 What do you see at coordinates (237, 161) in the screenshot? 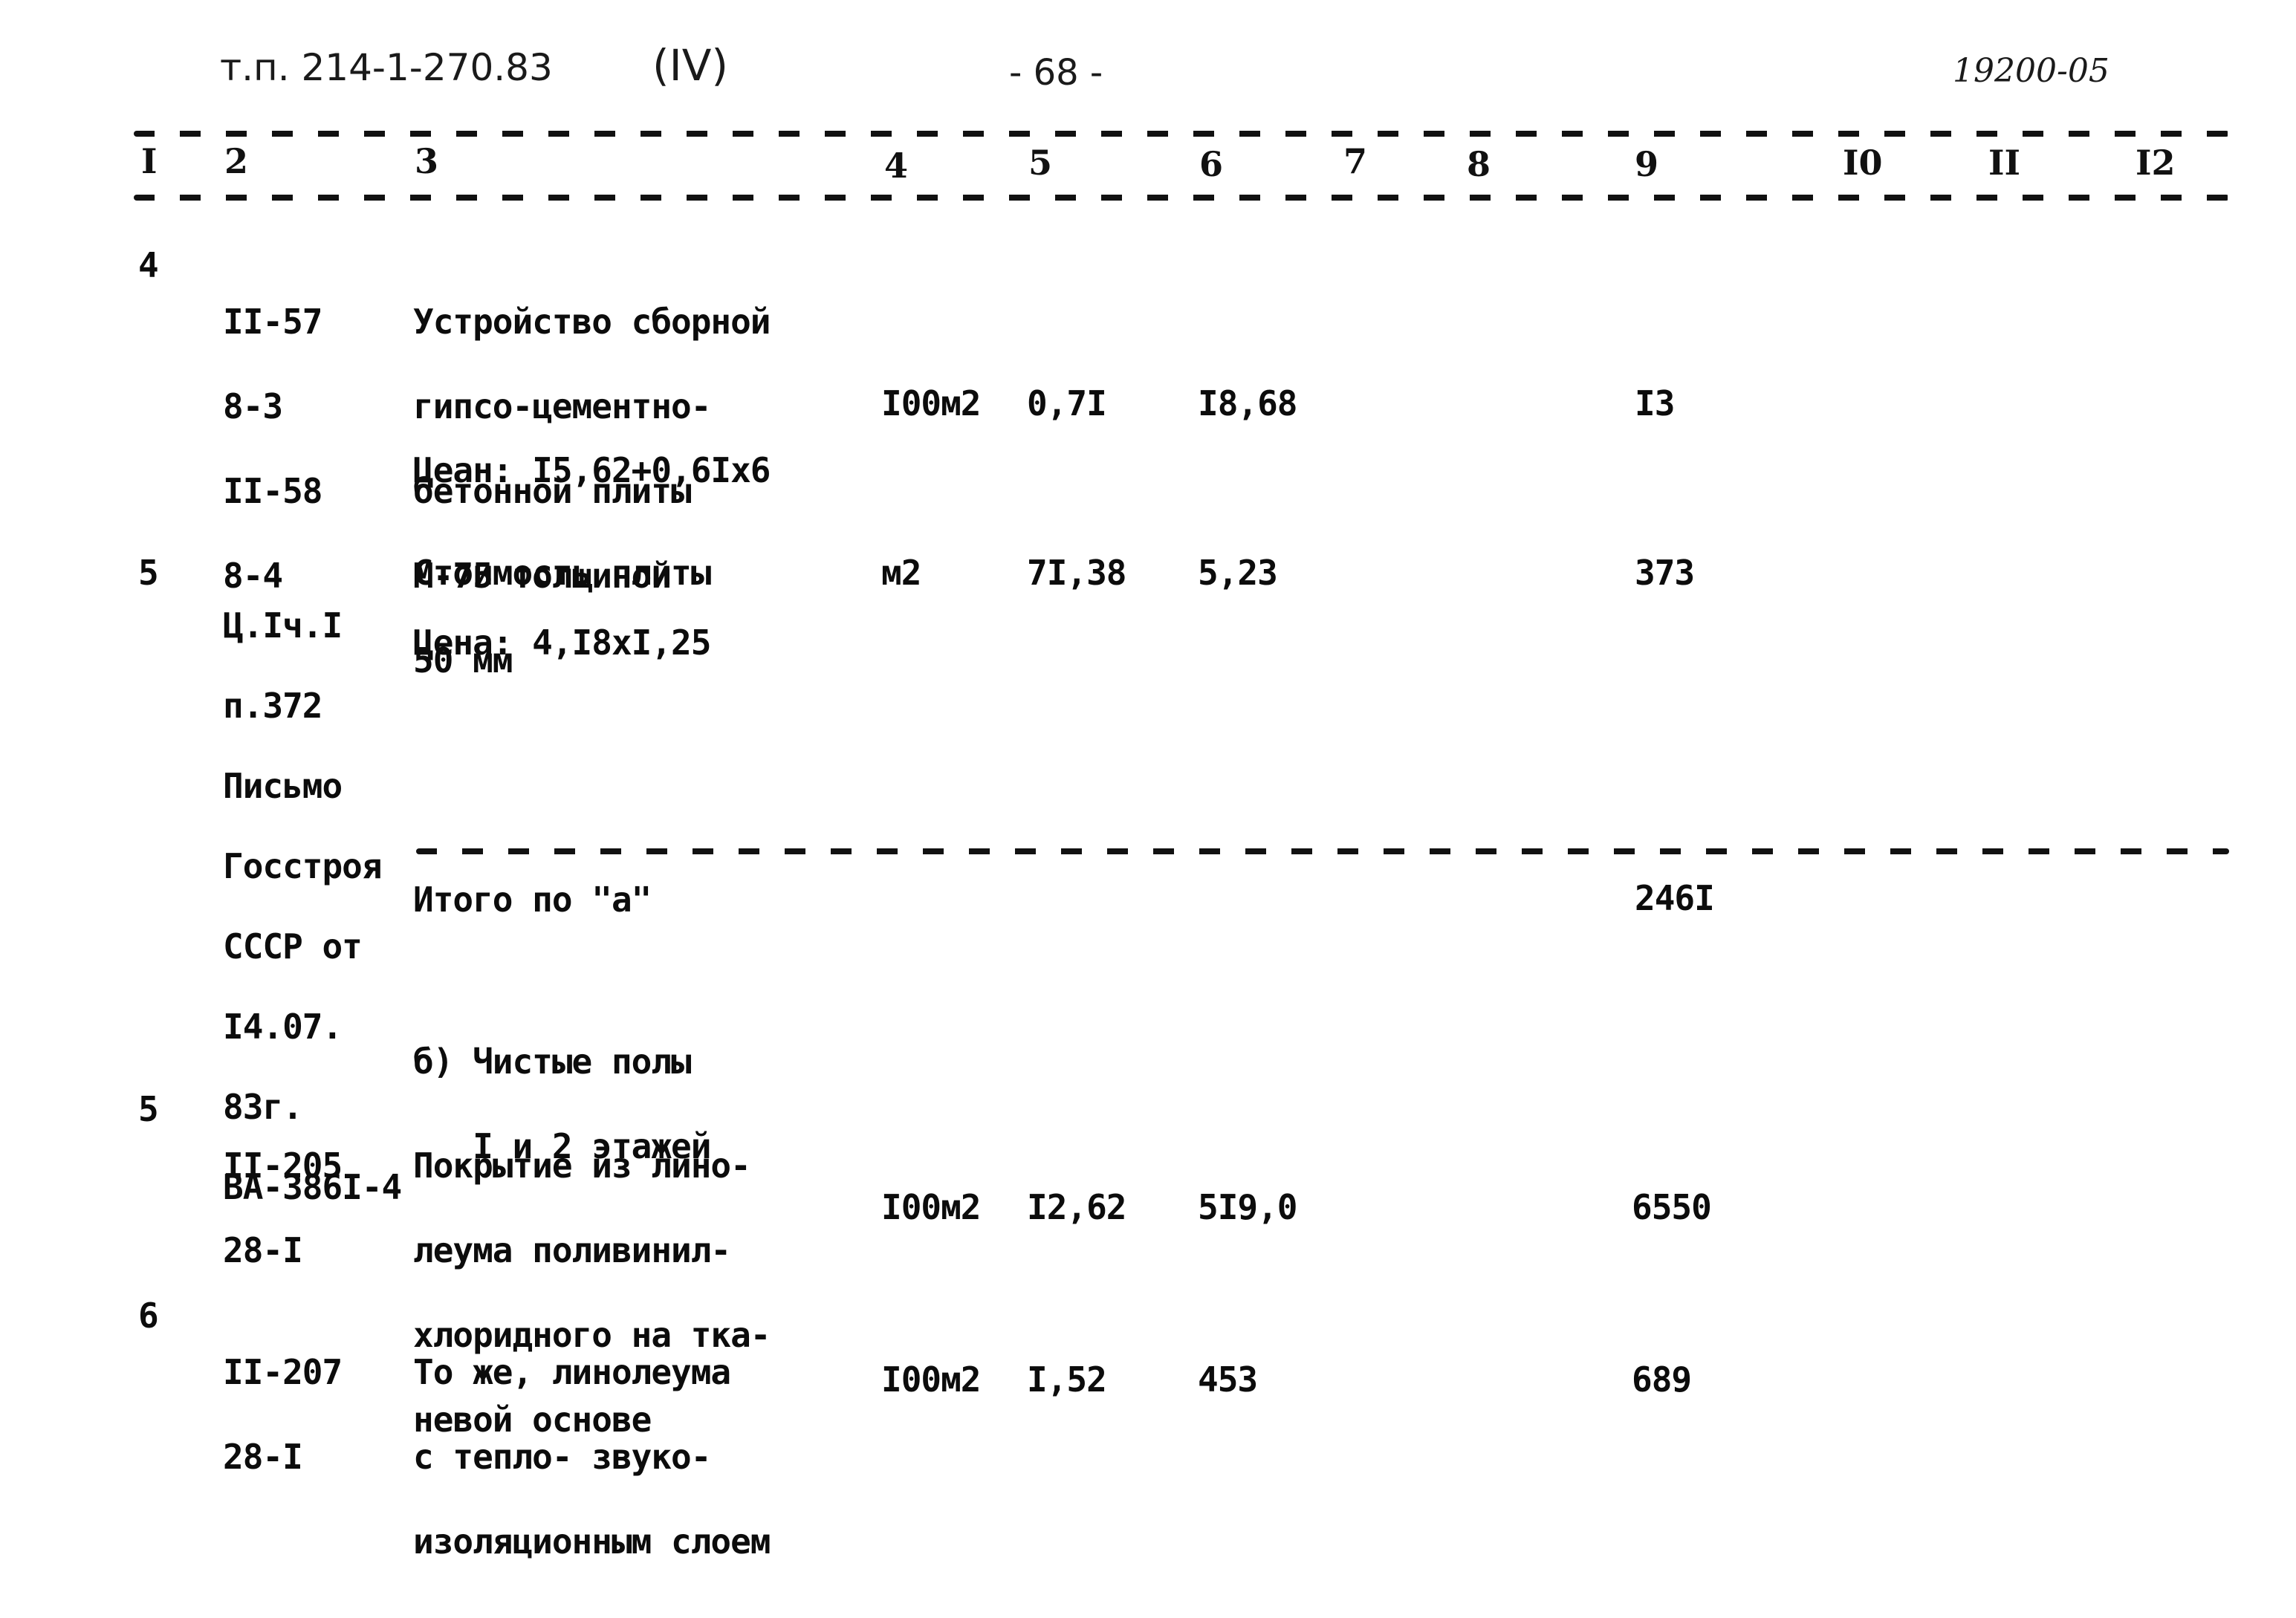
I see `column-header: 2` at bounding box center [237, 161].